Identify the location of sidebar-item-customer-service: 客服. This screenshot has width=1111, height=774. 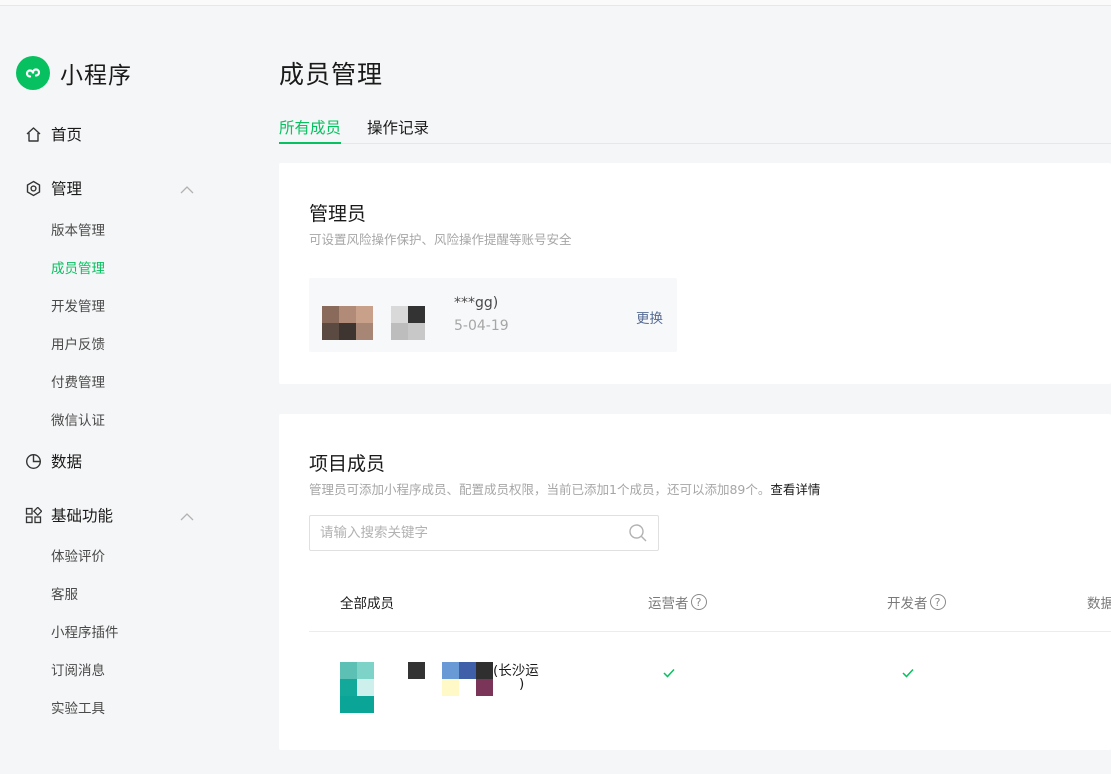
(64, 593).